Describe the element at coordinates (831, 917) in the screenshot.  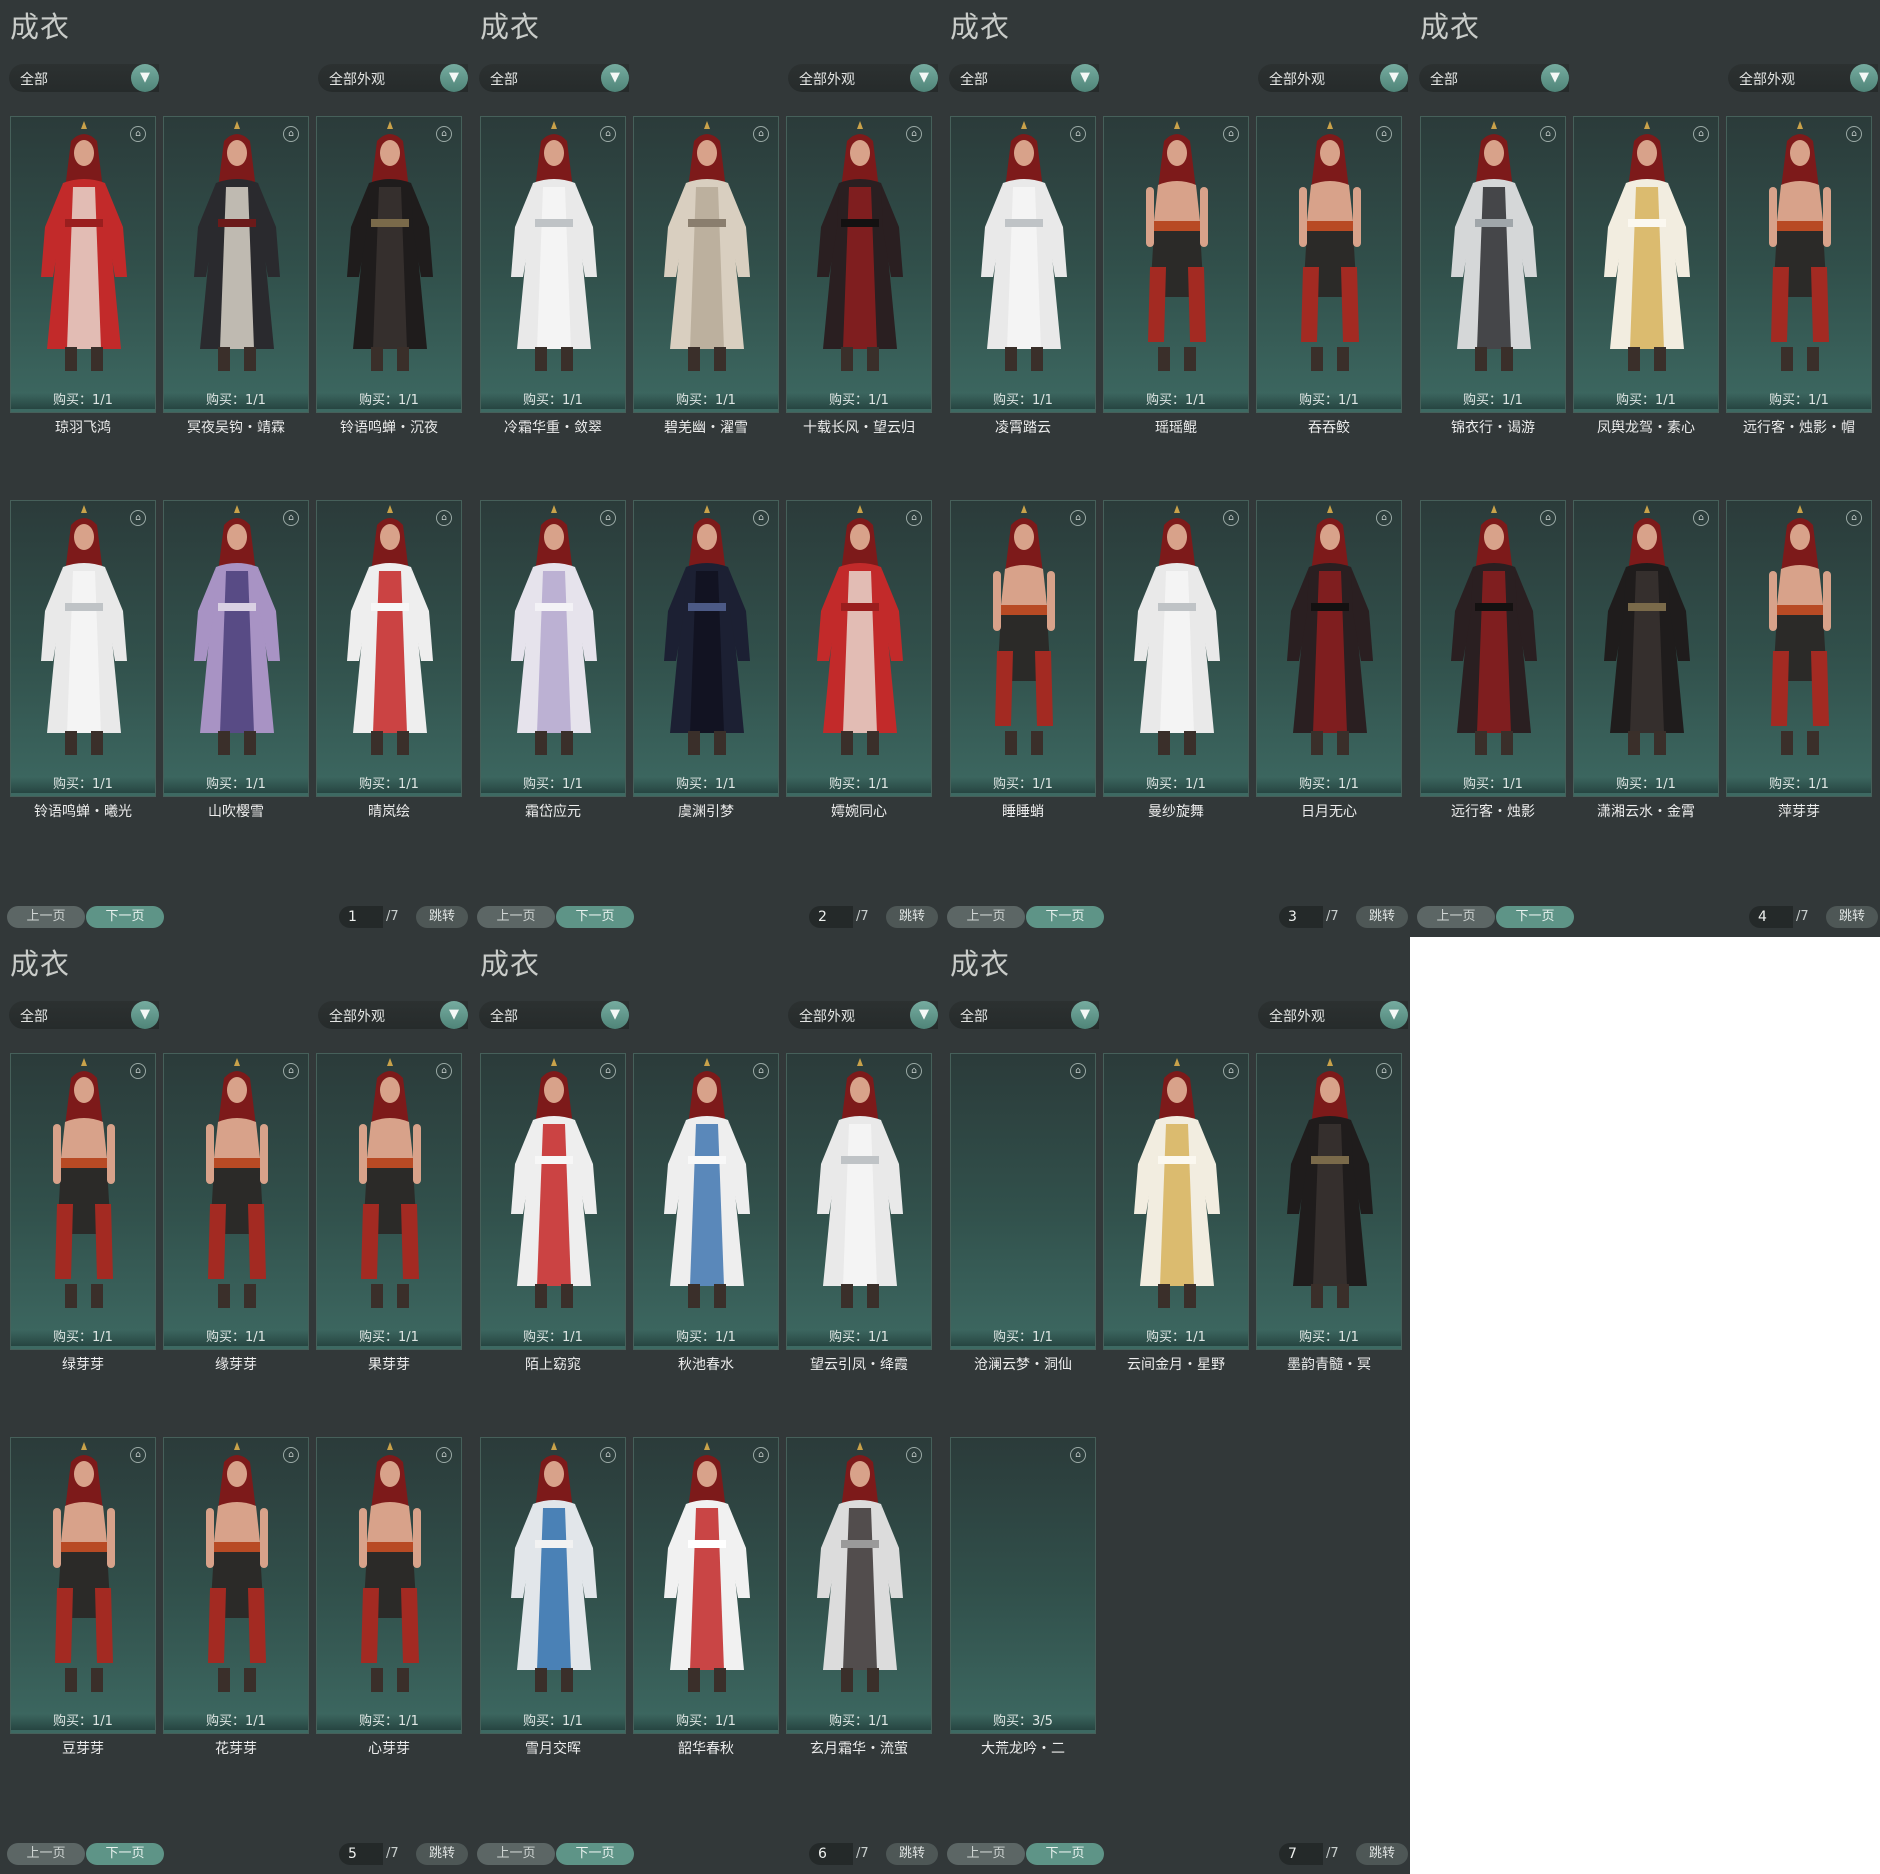
I see `page-number-input: 2` at that location.